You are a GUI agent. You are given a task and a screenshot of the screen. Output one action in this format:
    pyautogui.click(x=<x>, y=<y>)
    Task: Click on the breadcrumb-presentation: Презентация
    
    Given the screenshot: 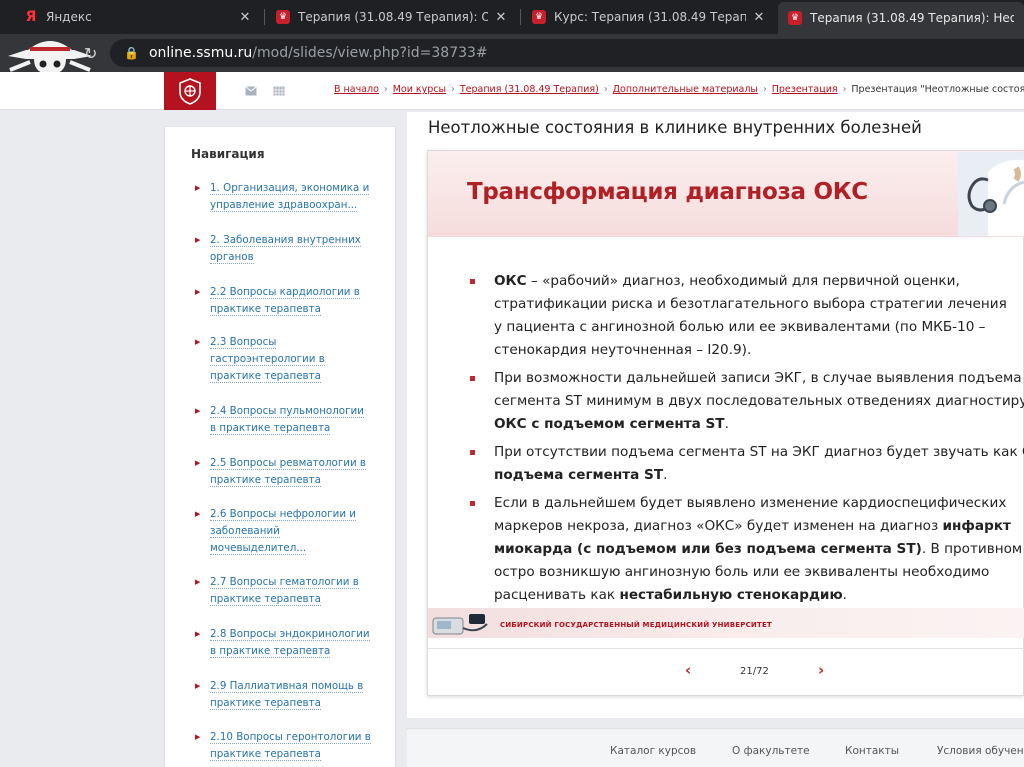 What is the action you would take?
    pyautogui.click(x=805, y=89)
    